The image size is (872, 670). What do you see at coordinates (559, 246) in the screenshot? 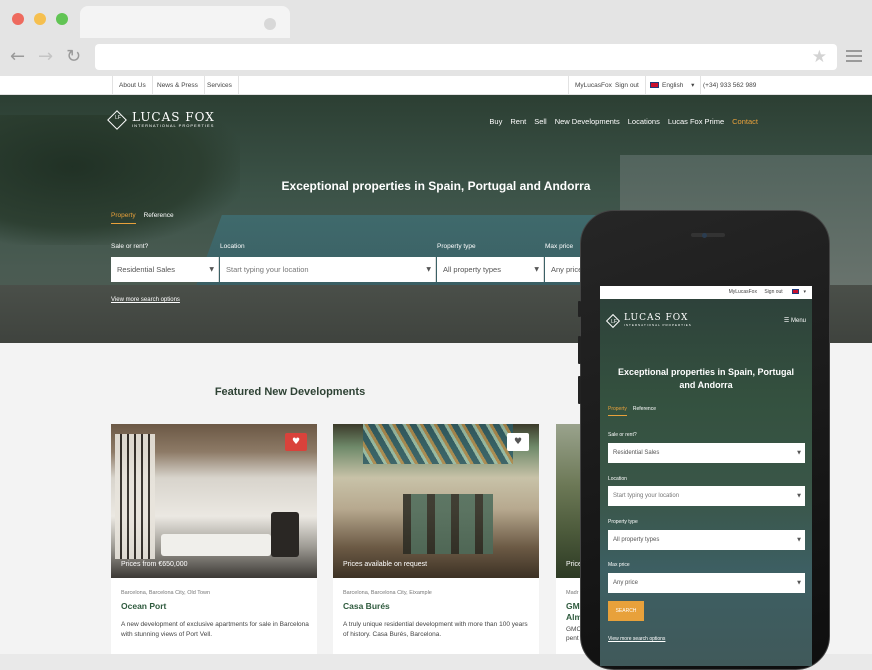
I see `max-price-label: Max price` at bounding box center [559, 246].